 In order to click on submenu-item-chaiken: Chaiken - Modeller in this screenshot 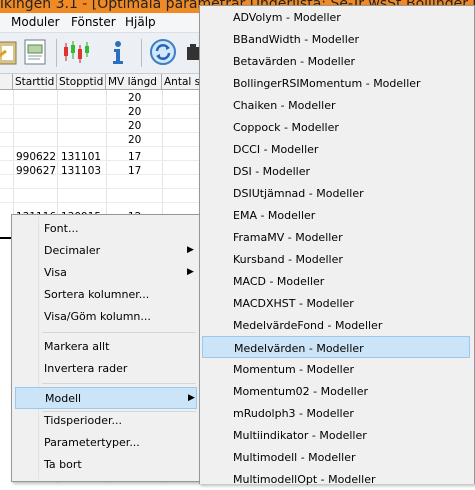, I will do `click(336, 105)`.